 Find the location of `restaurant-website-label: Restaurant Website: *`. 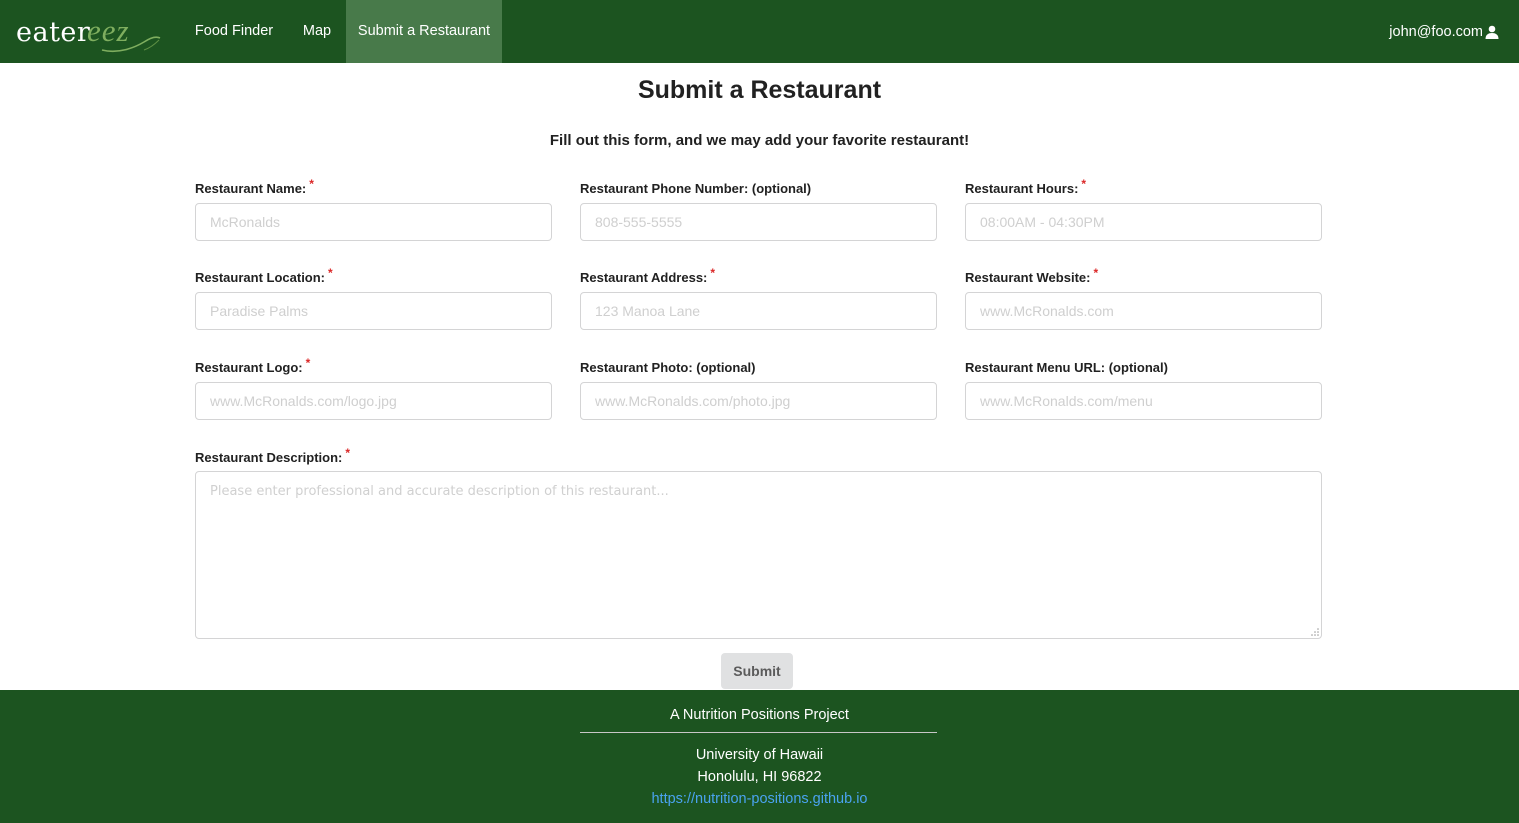

restaurant-website-label: Restaurant Website: * is located at coordinates (1032, 275).